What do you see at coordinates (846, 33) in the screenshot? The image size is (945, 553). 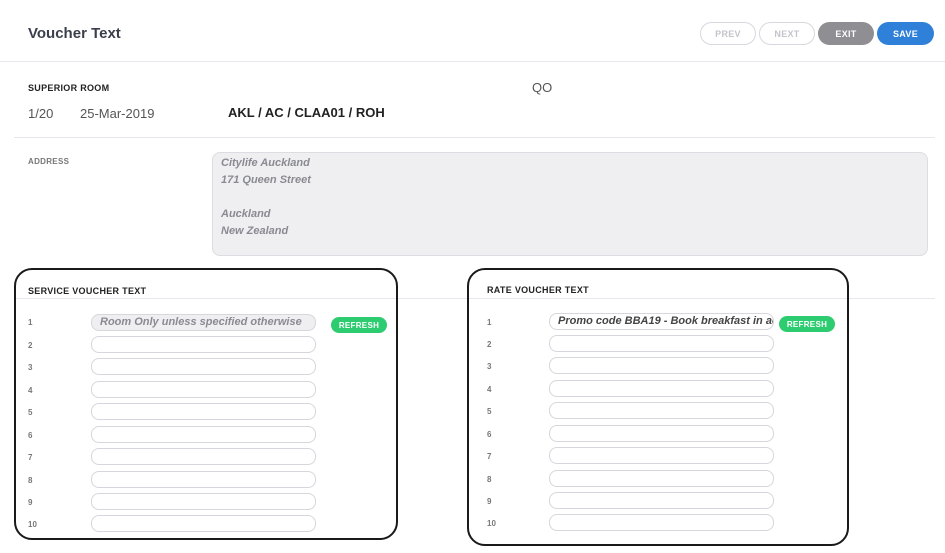 I see `exit-button: EXIT` at bounding box center [846, 33].